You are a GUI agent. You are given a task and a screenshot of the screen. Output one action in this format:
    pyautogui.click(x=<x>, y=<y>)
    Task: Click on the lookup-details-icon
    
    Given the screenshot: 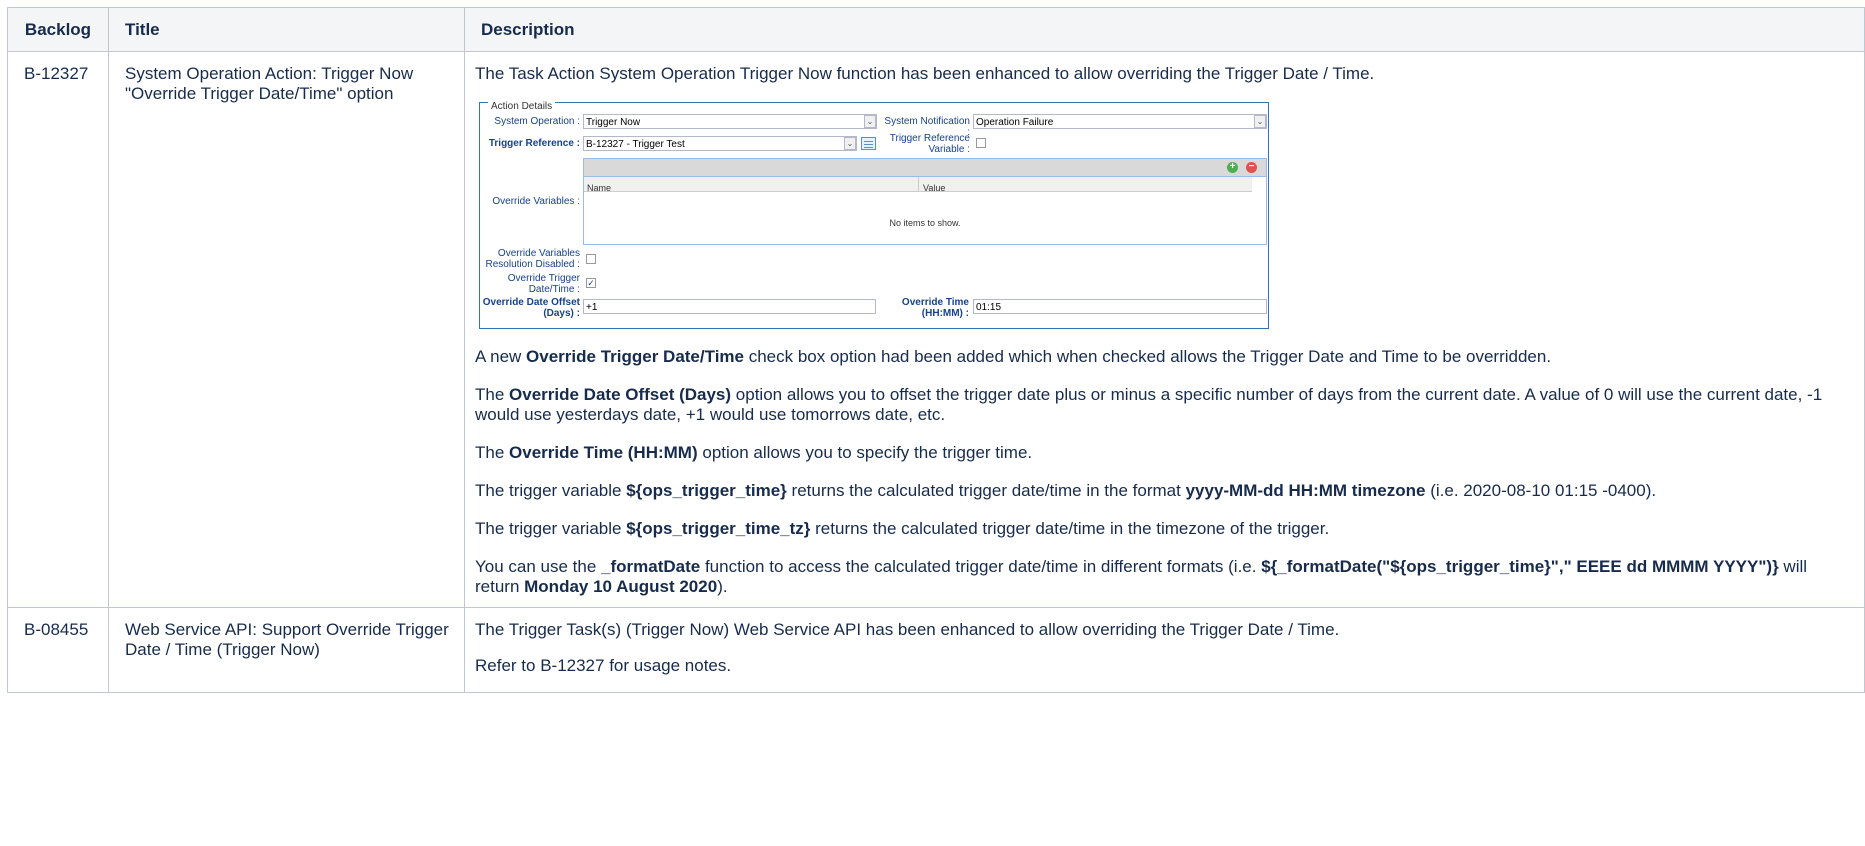 What is the action you would take?
    pyautogui.click(x=868, y=143)
    